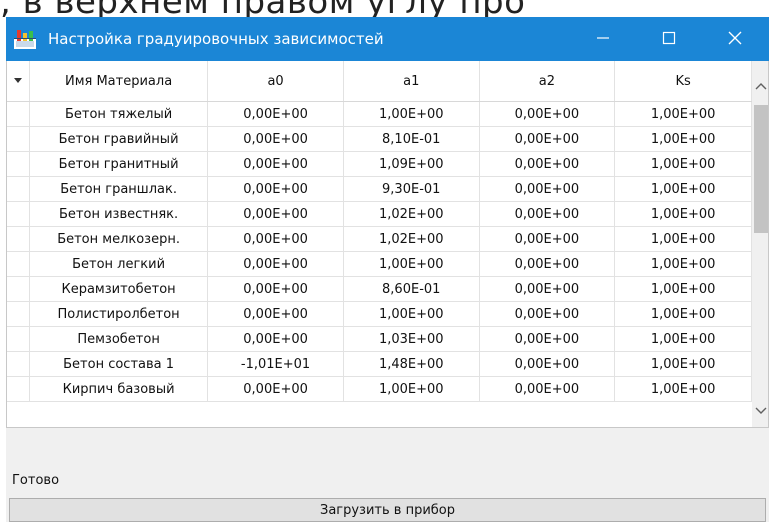 The image size is (769, 522). What do you see at coordinates (119, 164) in the screenshot?
I see `material-name-cell: Бетон гранитный` at bounding box center [119, 164].